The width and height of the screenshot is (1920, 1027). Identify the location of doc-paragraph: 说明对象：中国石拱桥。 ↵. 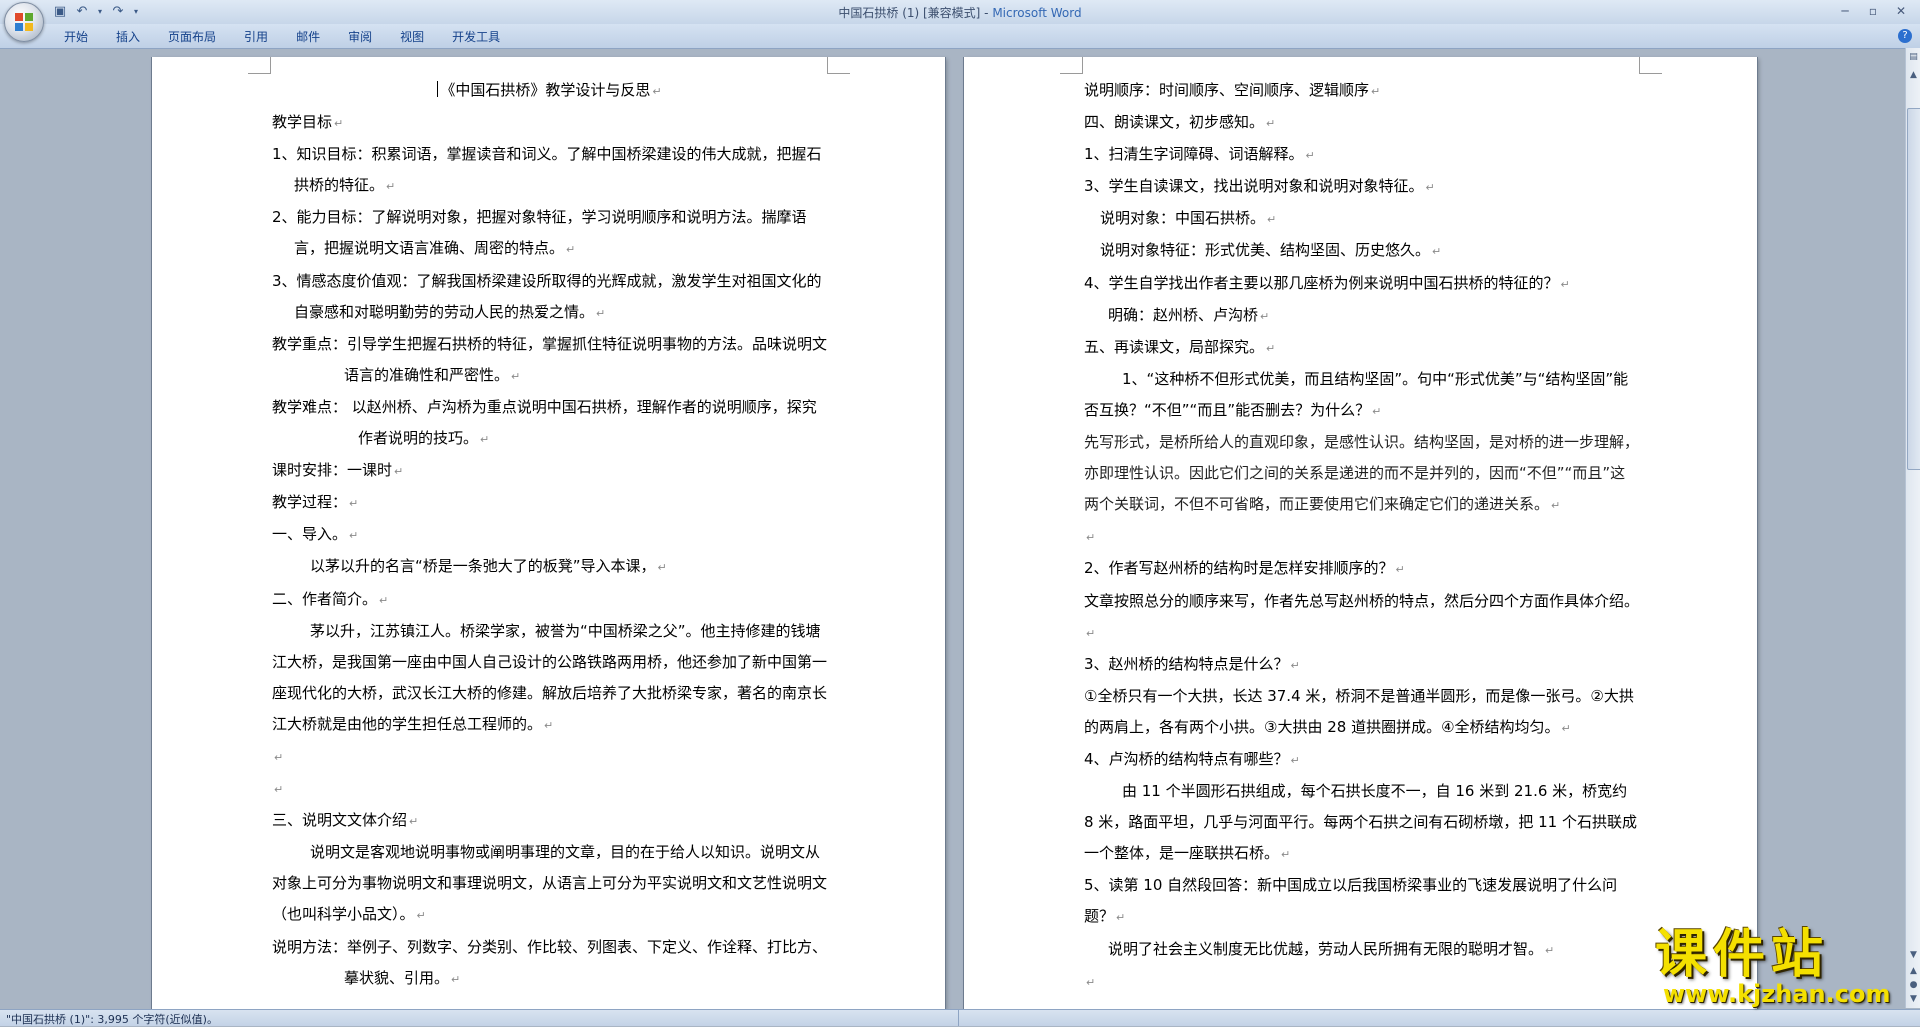
(1188, 218).